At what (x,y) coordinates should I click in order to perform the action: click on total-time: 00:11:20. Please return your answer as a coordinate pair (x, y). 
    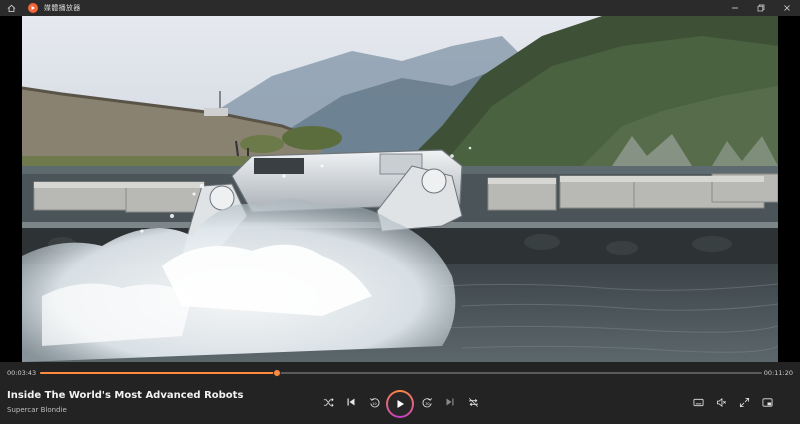
    Looking at the image, I should click on (778, 373).